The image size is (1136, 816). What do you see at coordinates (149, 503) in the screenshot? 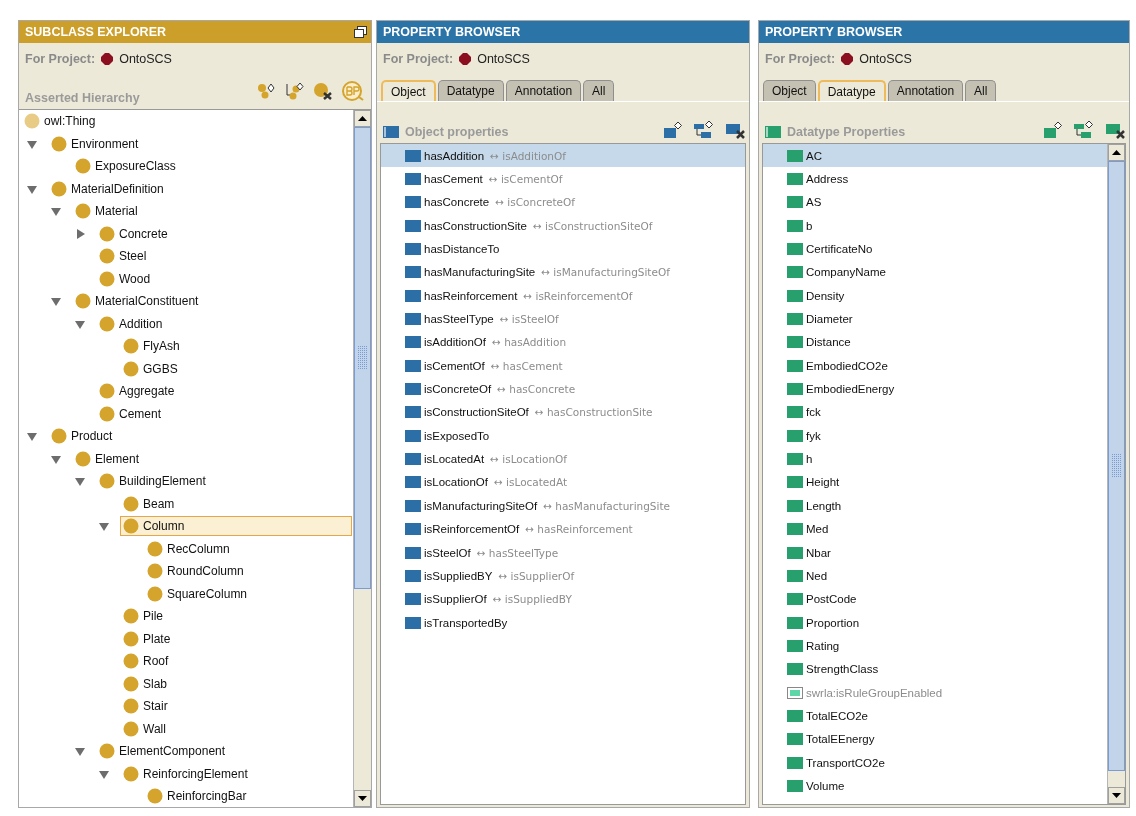
I see `tree-item: Beam` at bounding box center [149, 503].